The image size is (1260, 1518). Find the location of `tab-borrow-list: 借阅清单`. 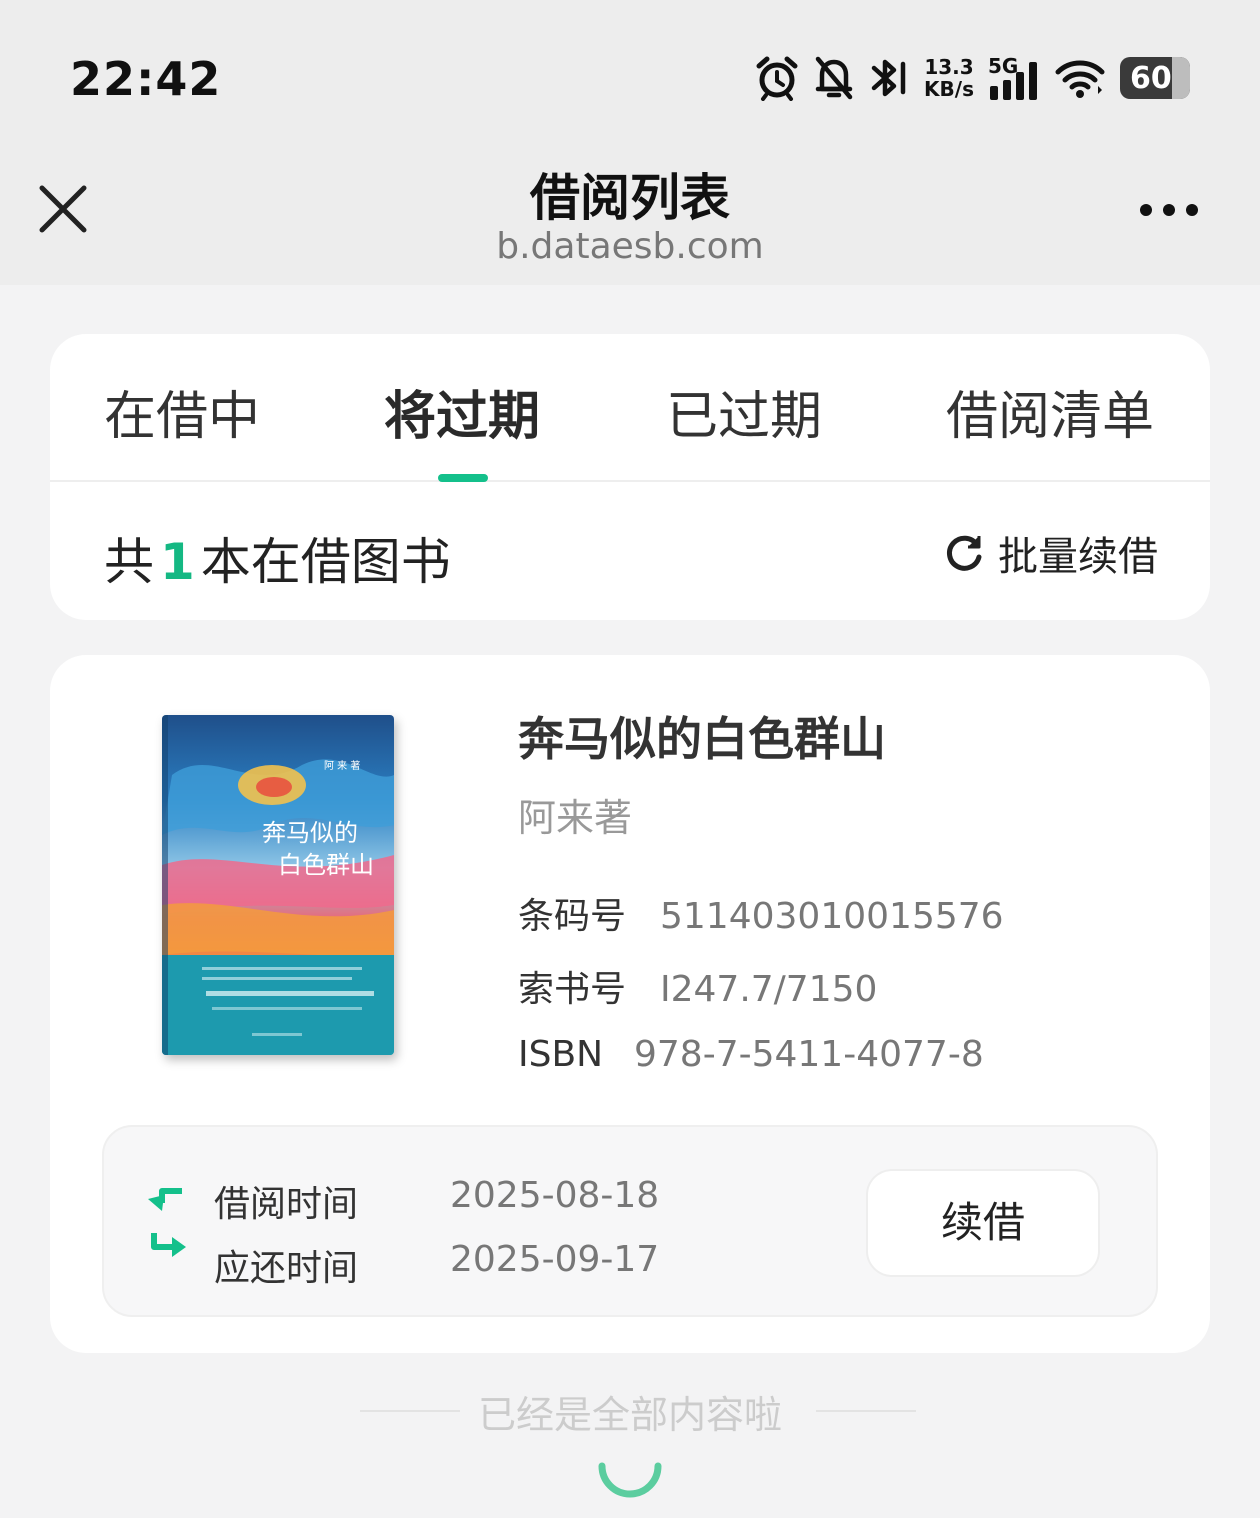

tab-borrow-list: 借阅清单 is located at coordinates (1050, 411).